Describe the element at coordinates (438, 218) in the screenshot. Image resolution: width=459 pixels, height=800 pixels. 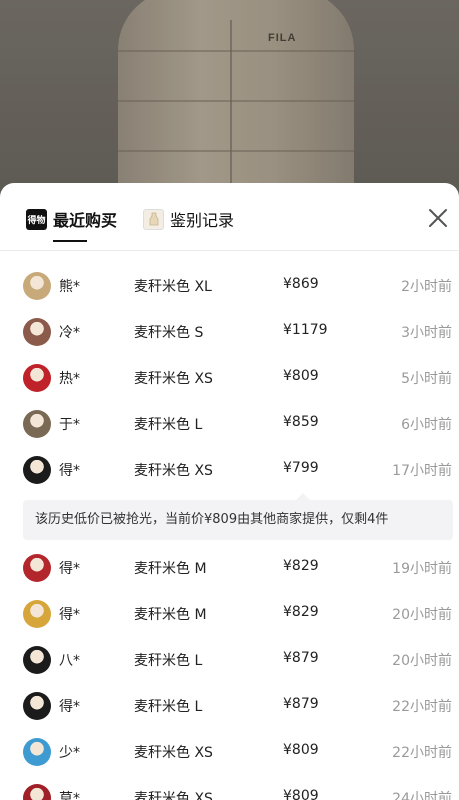
I see `close-icon` at that location.